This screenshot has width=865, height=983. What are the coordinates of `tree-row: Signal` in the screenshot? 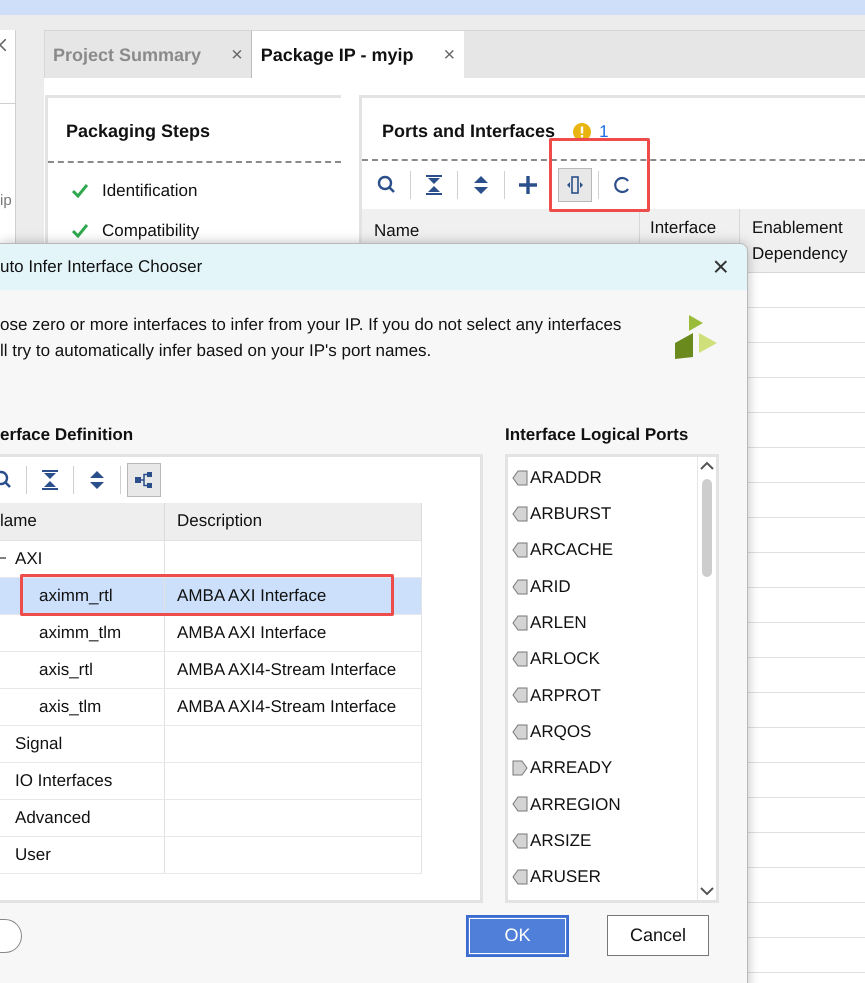 It's located at (211, 744).